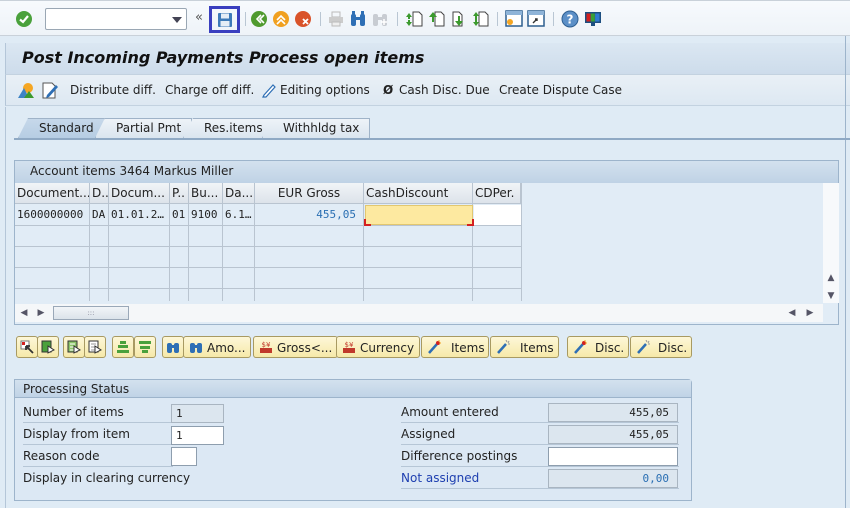  I want to click on tab-withhldg-tax: Withhldg tax, so click(316, 128).